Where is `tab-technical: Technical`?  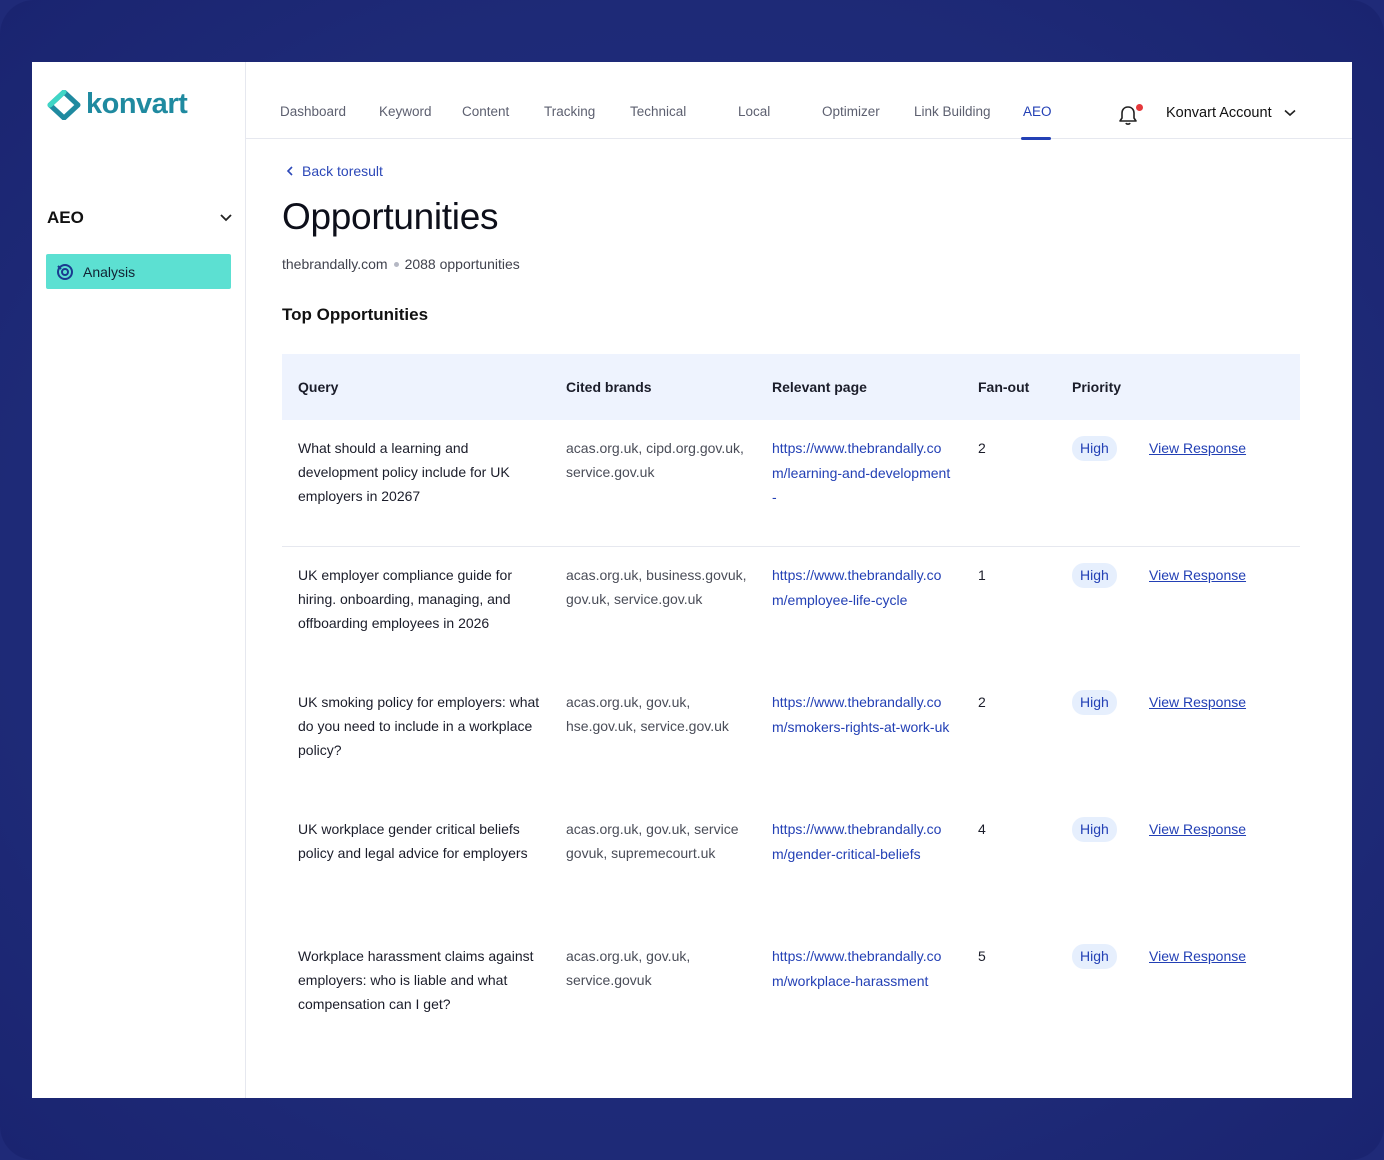
tab-technical: Technical is located at coordinates (658, 111).